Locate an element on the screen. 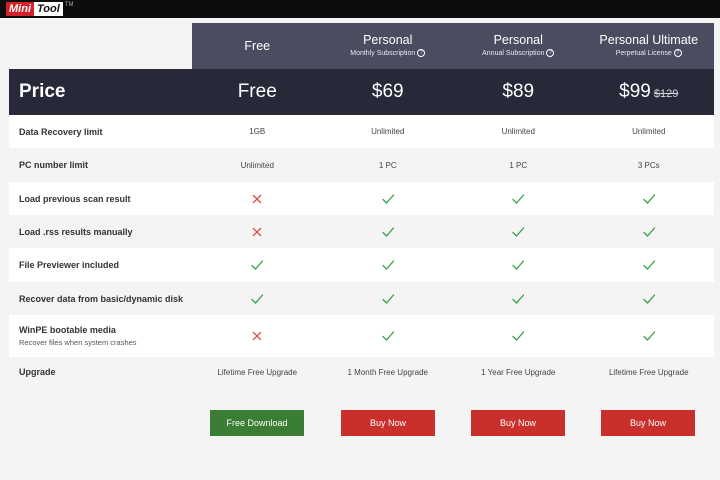 This screenshot has height=480, width=720. trademark-mark: TM is located at coordinates (69, 5).